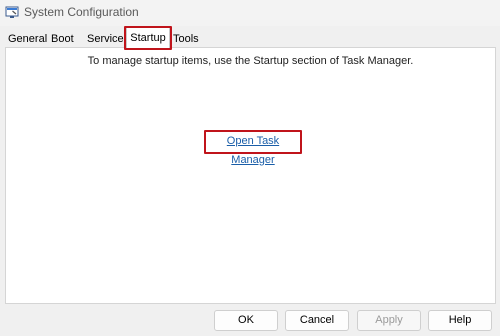 The width and height of the screenshot is (500, 336). I want to click on system-configuration-icon, so click(12, 12).